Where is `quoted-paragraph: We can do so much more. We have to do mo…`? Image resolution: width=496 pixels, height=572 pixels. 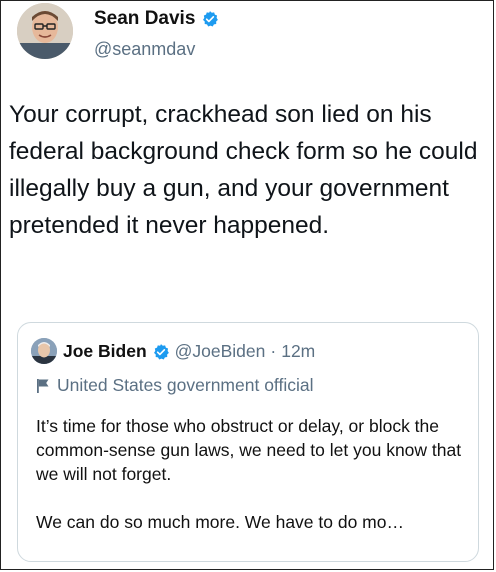 quoted-paragraph: We can do so much more. We have to do mo… is located at coordinates (220, 522).